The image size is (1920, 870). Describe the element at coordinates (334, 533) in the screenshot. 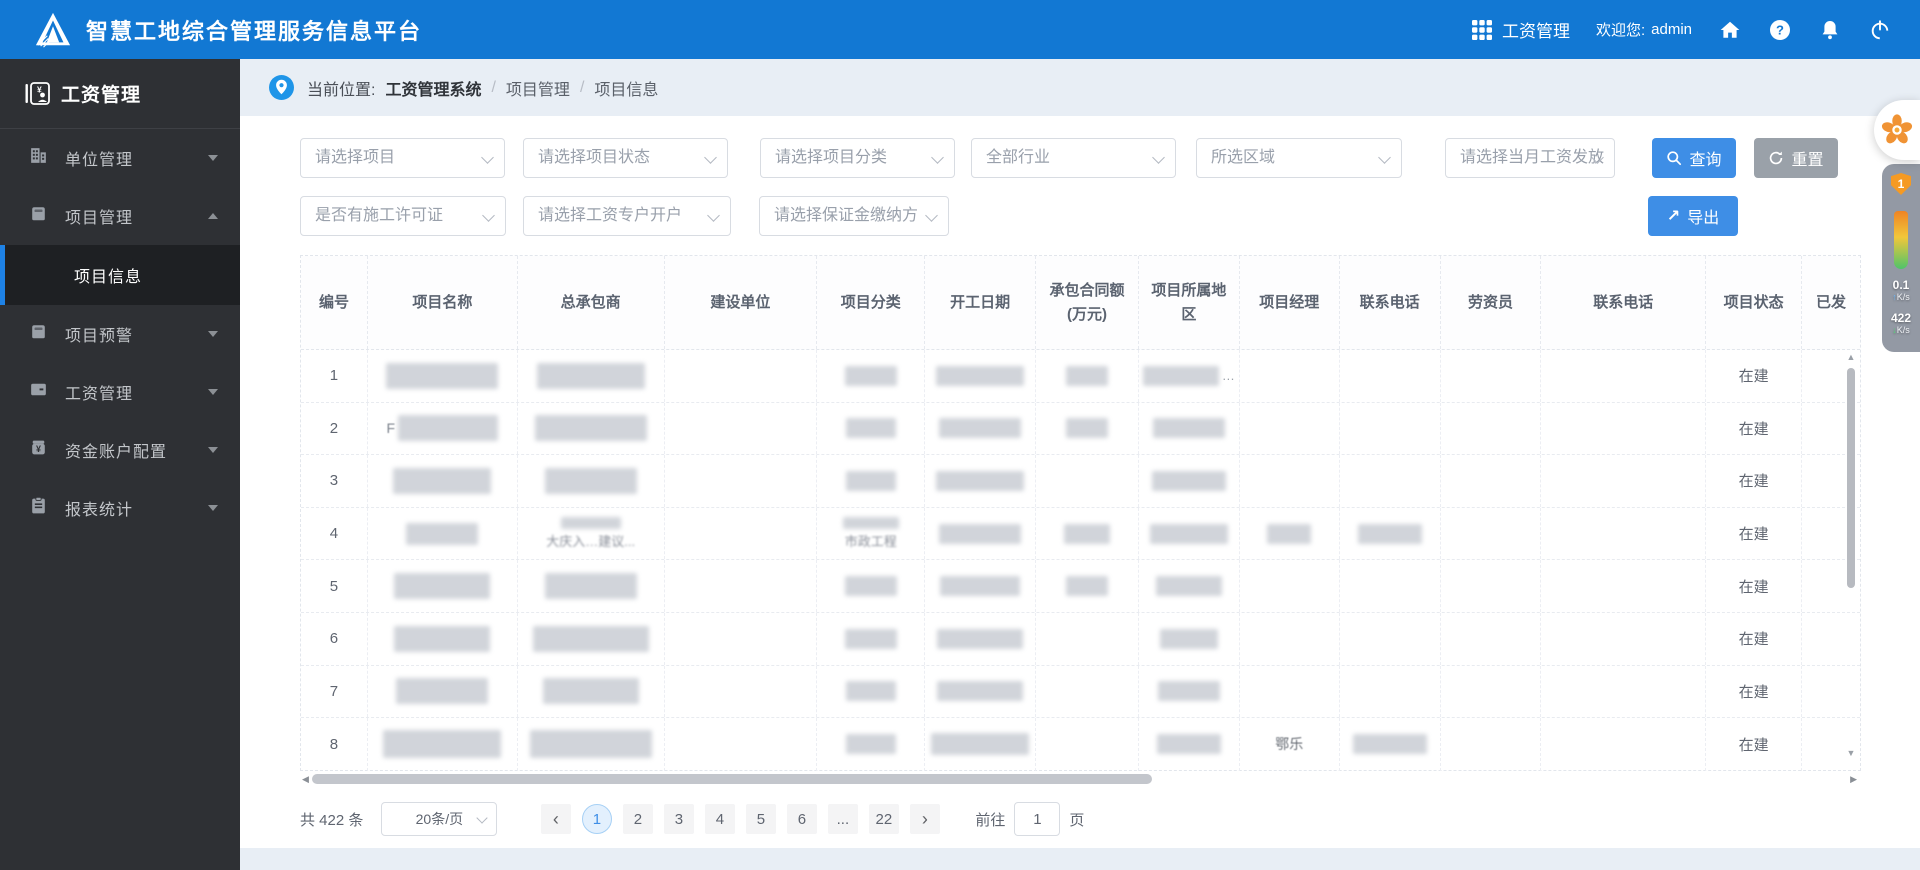

I see `row-number: 4` at that location.